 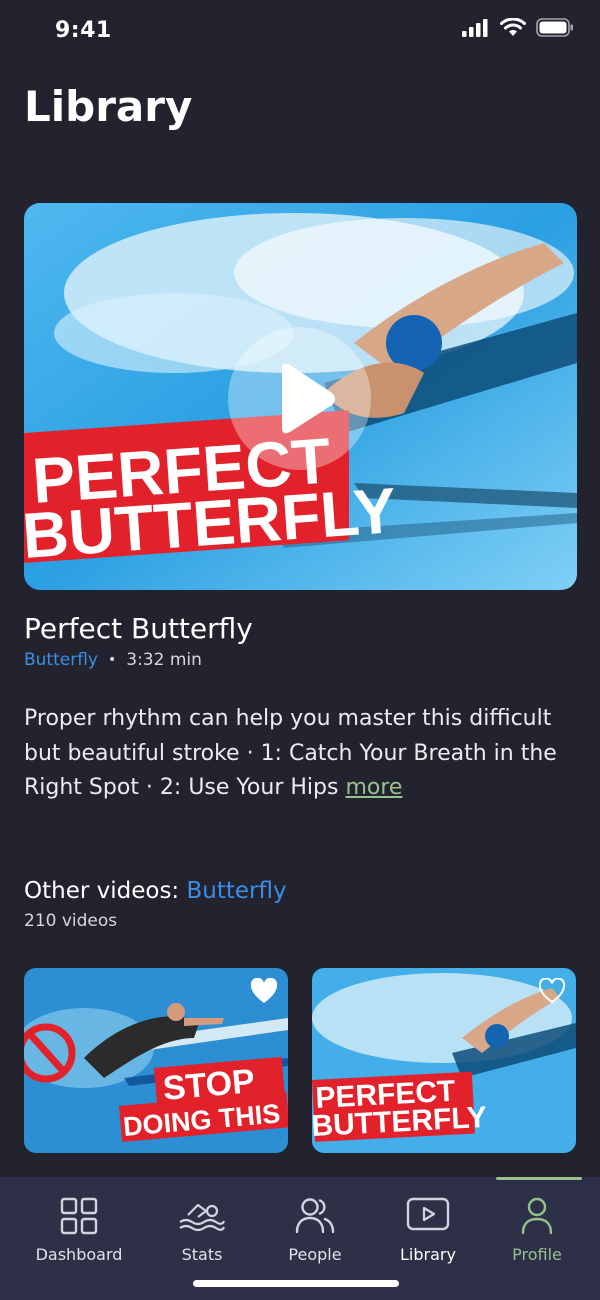 What do you see at coordinates (300, 32) in the screenshot?
I see `status-bar: 9:41` at bounding box center [300, 32].